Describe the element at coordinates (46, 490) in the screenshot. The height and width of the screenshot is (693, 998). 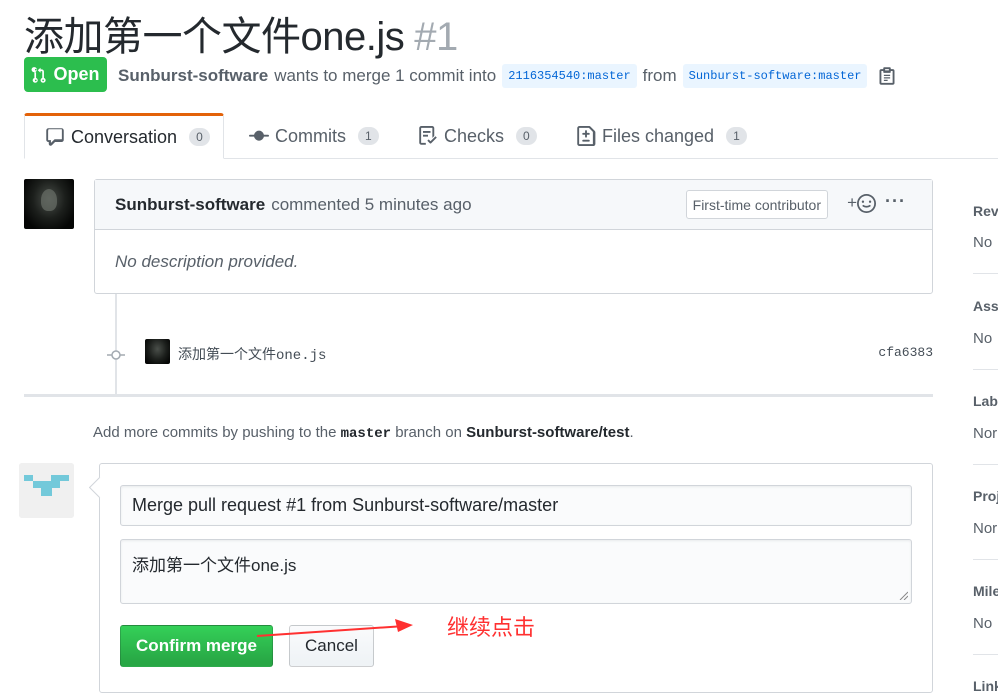
I see `identicon-avatar` at that location.